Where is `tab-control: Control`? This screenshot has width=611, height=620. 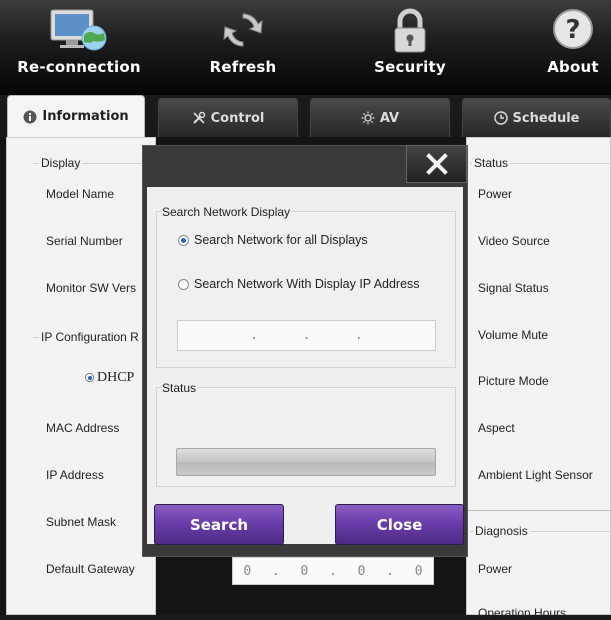 tab-control: Control is located at coordinates (228, 117).